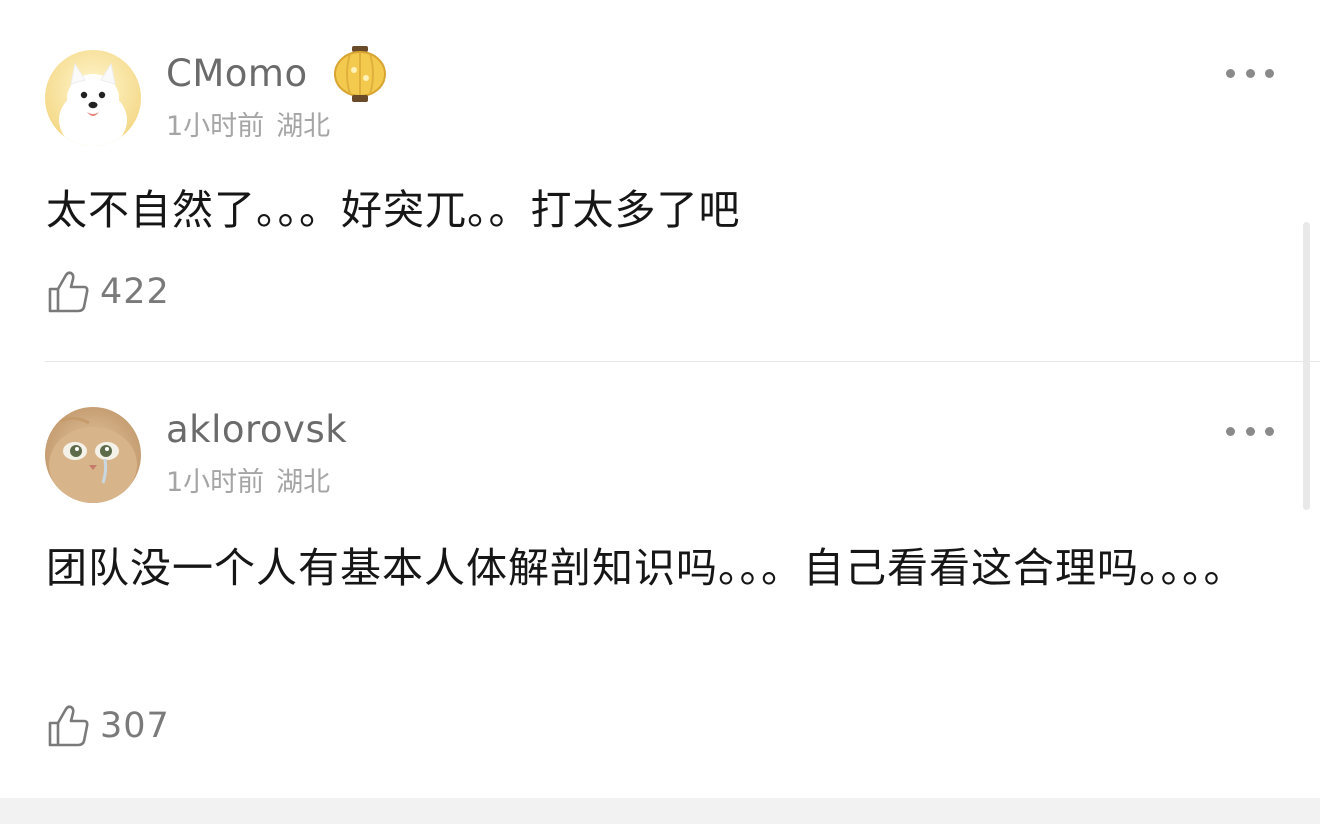 The image size is (1320, 824). Describe the element at coordinates (646, 568) in the screenshot. I see `comment-text: 团队没一个人有基本人体解剖知识吗。。。自己看看这合理吗。。。。` at that location.